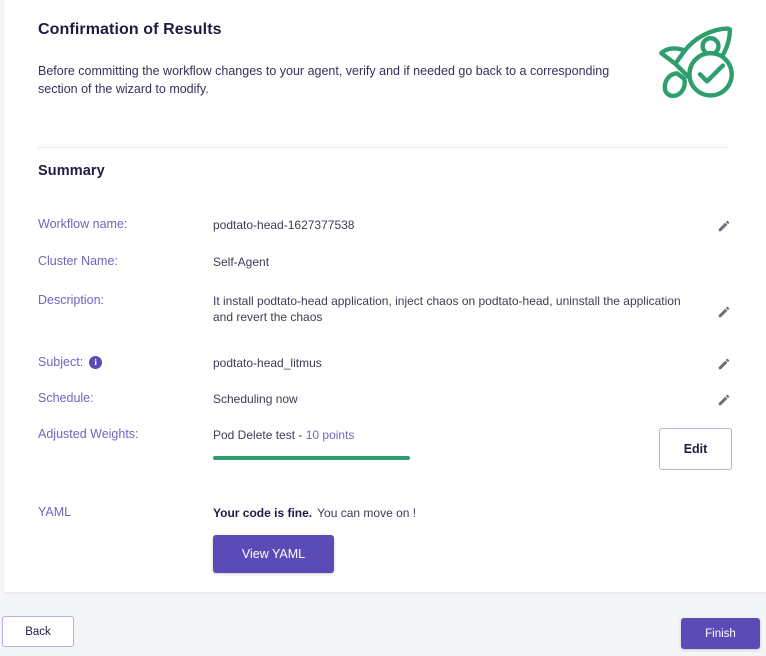 This screenshot has width=766, height=656. I want to click on label-subject: Subject: i, so click(125, 361).